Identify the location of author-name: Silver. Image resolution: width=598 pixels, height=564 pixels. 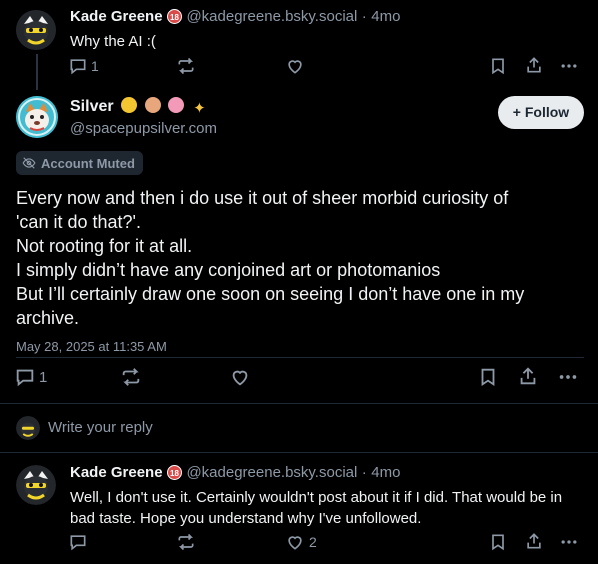
(92, 106).